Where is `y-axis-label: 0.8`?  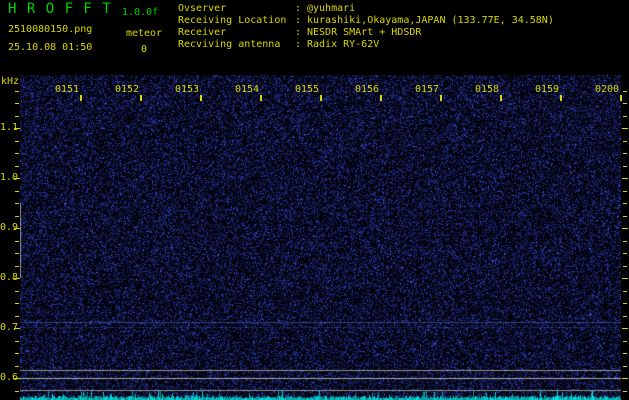
y-axis-label: 0.8 is located at coordinates (9, 277).